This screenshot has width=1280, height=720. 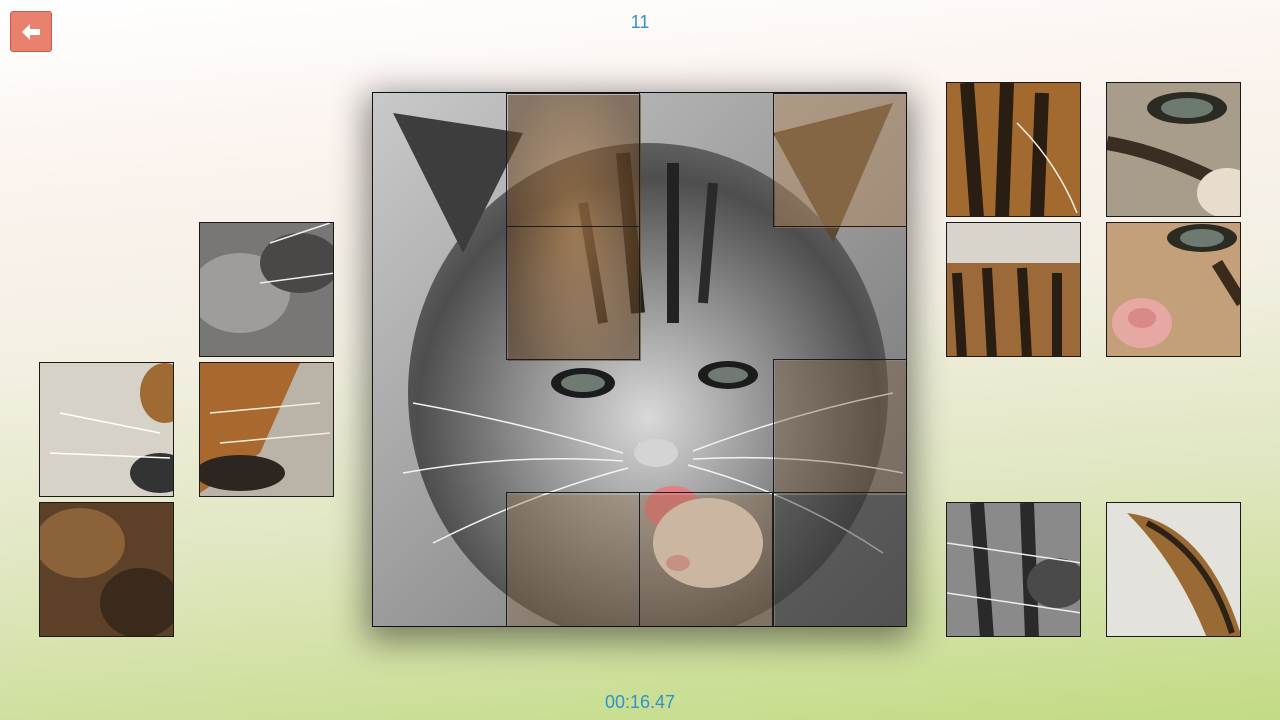 I want to click on back-button, so click(x=31, y=31).